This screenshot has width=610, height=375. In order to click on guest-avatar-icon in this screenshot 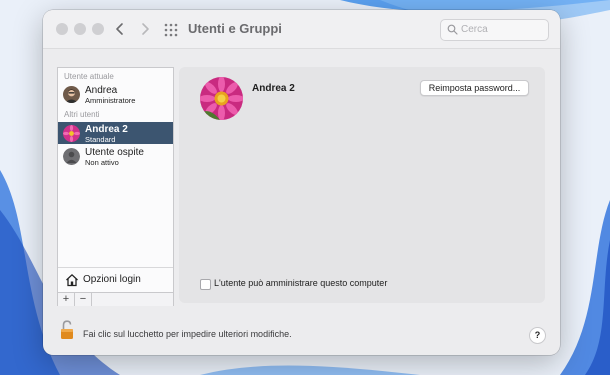, I will do `click(71, 156)`.